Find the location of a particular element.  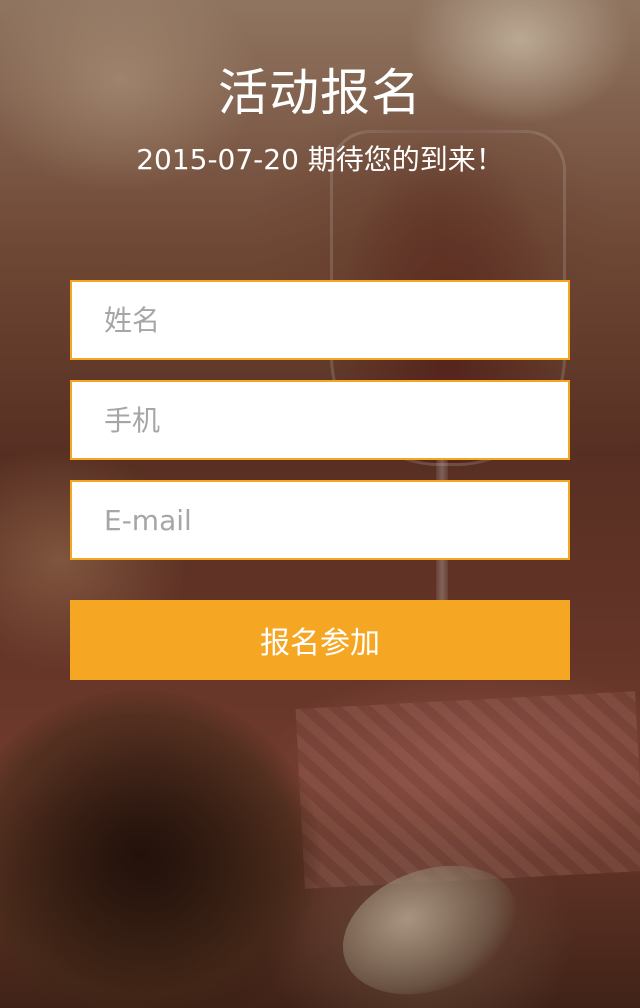

event-date-subtitle: 2015-07-20 期待您的到来！ is located at coordinates (320, 159).